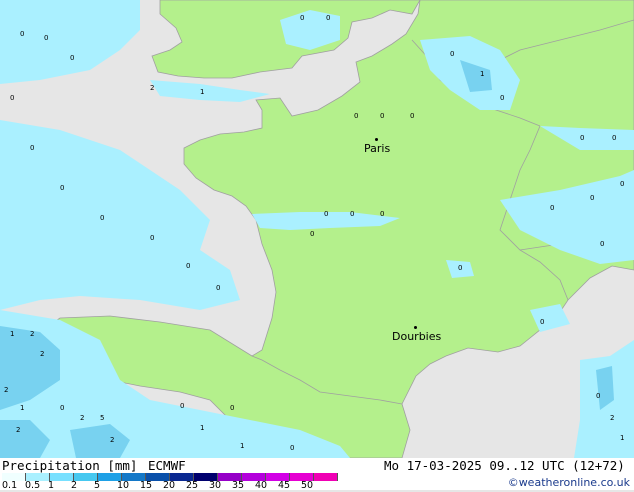 The image size is (634, 492). I want to click on legend-tick-label: 5, so click(97, 485).